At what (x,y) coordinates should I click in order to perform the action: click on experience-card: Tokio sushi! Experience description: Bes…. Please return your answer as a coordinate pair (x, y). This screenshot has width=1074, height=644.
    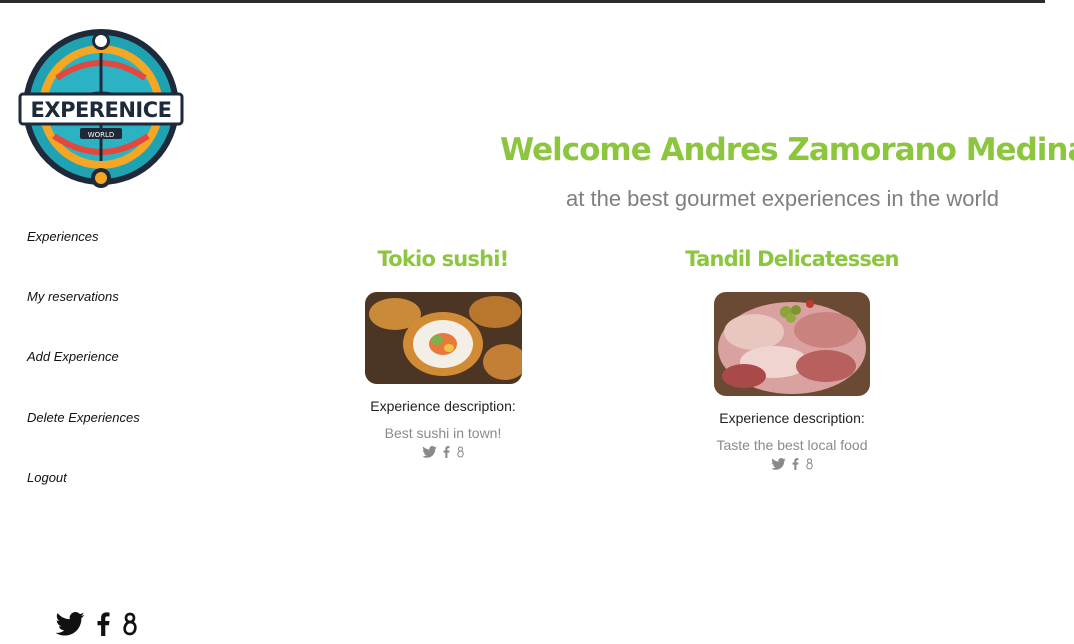
    Looking at the image, I should click on (443, 352).